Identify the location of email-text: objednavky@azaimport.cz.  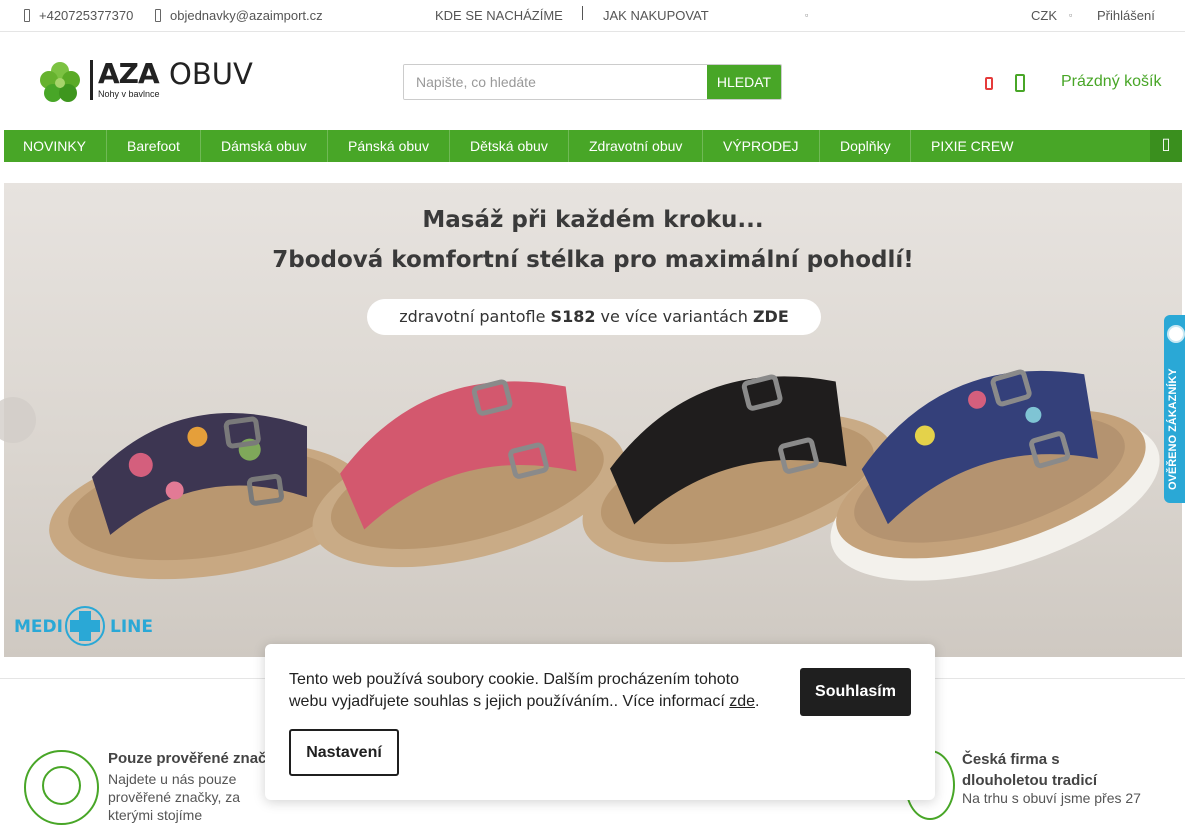
(246, 15).